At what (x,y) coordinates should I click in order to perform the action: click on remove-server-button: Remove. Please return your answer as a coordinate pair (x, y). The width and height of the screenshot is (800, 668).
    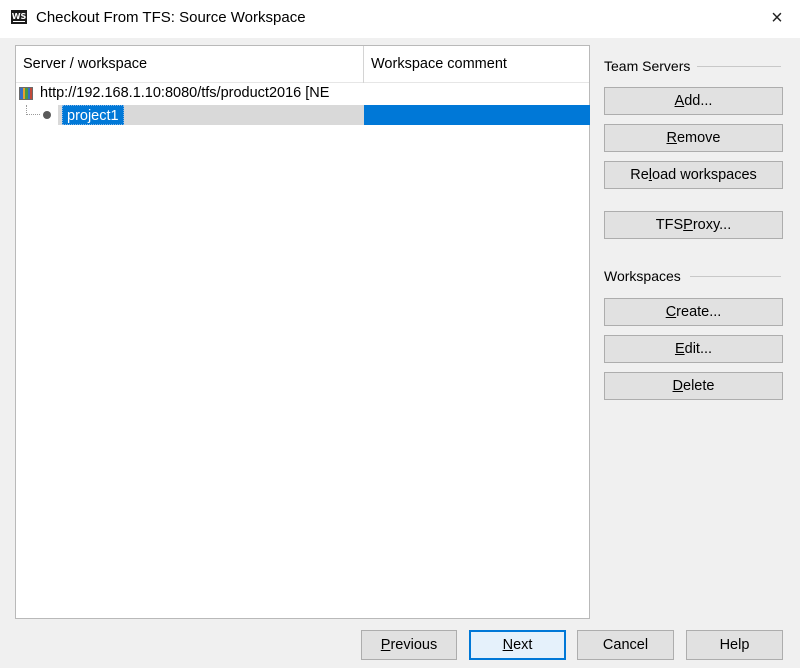
    Looking at the image, I should click on (693, 138).